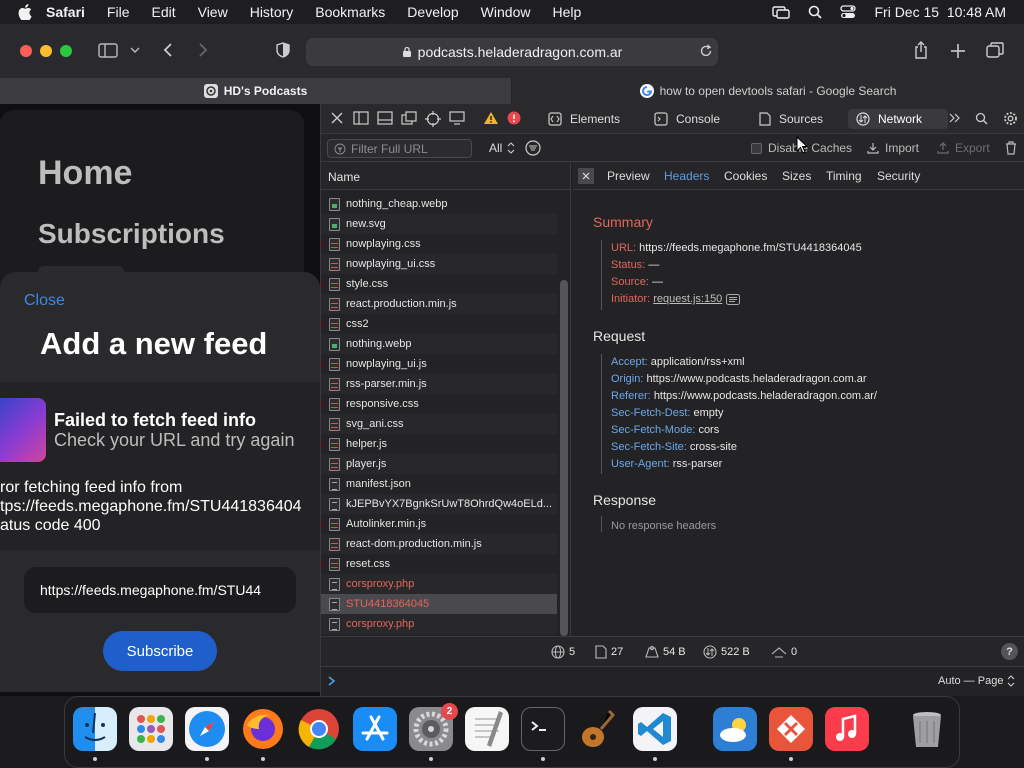 The width and height of the screenshot is (1024, 768). What do you see at coordinates (439, 364) in the screenshot?
I see `resource-row: nowplaying_ui.js` at bounding box center [439, 364].